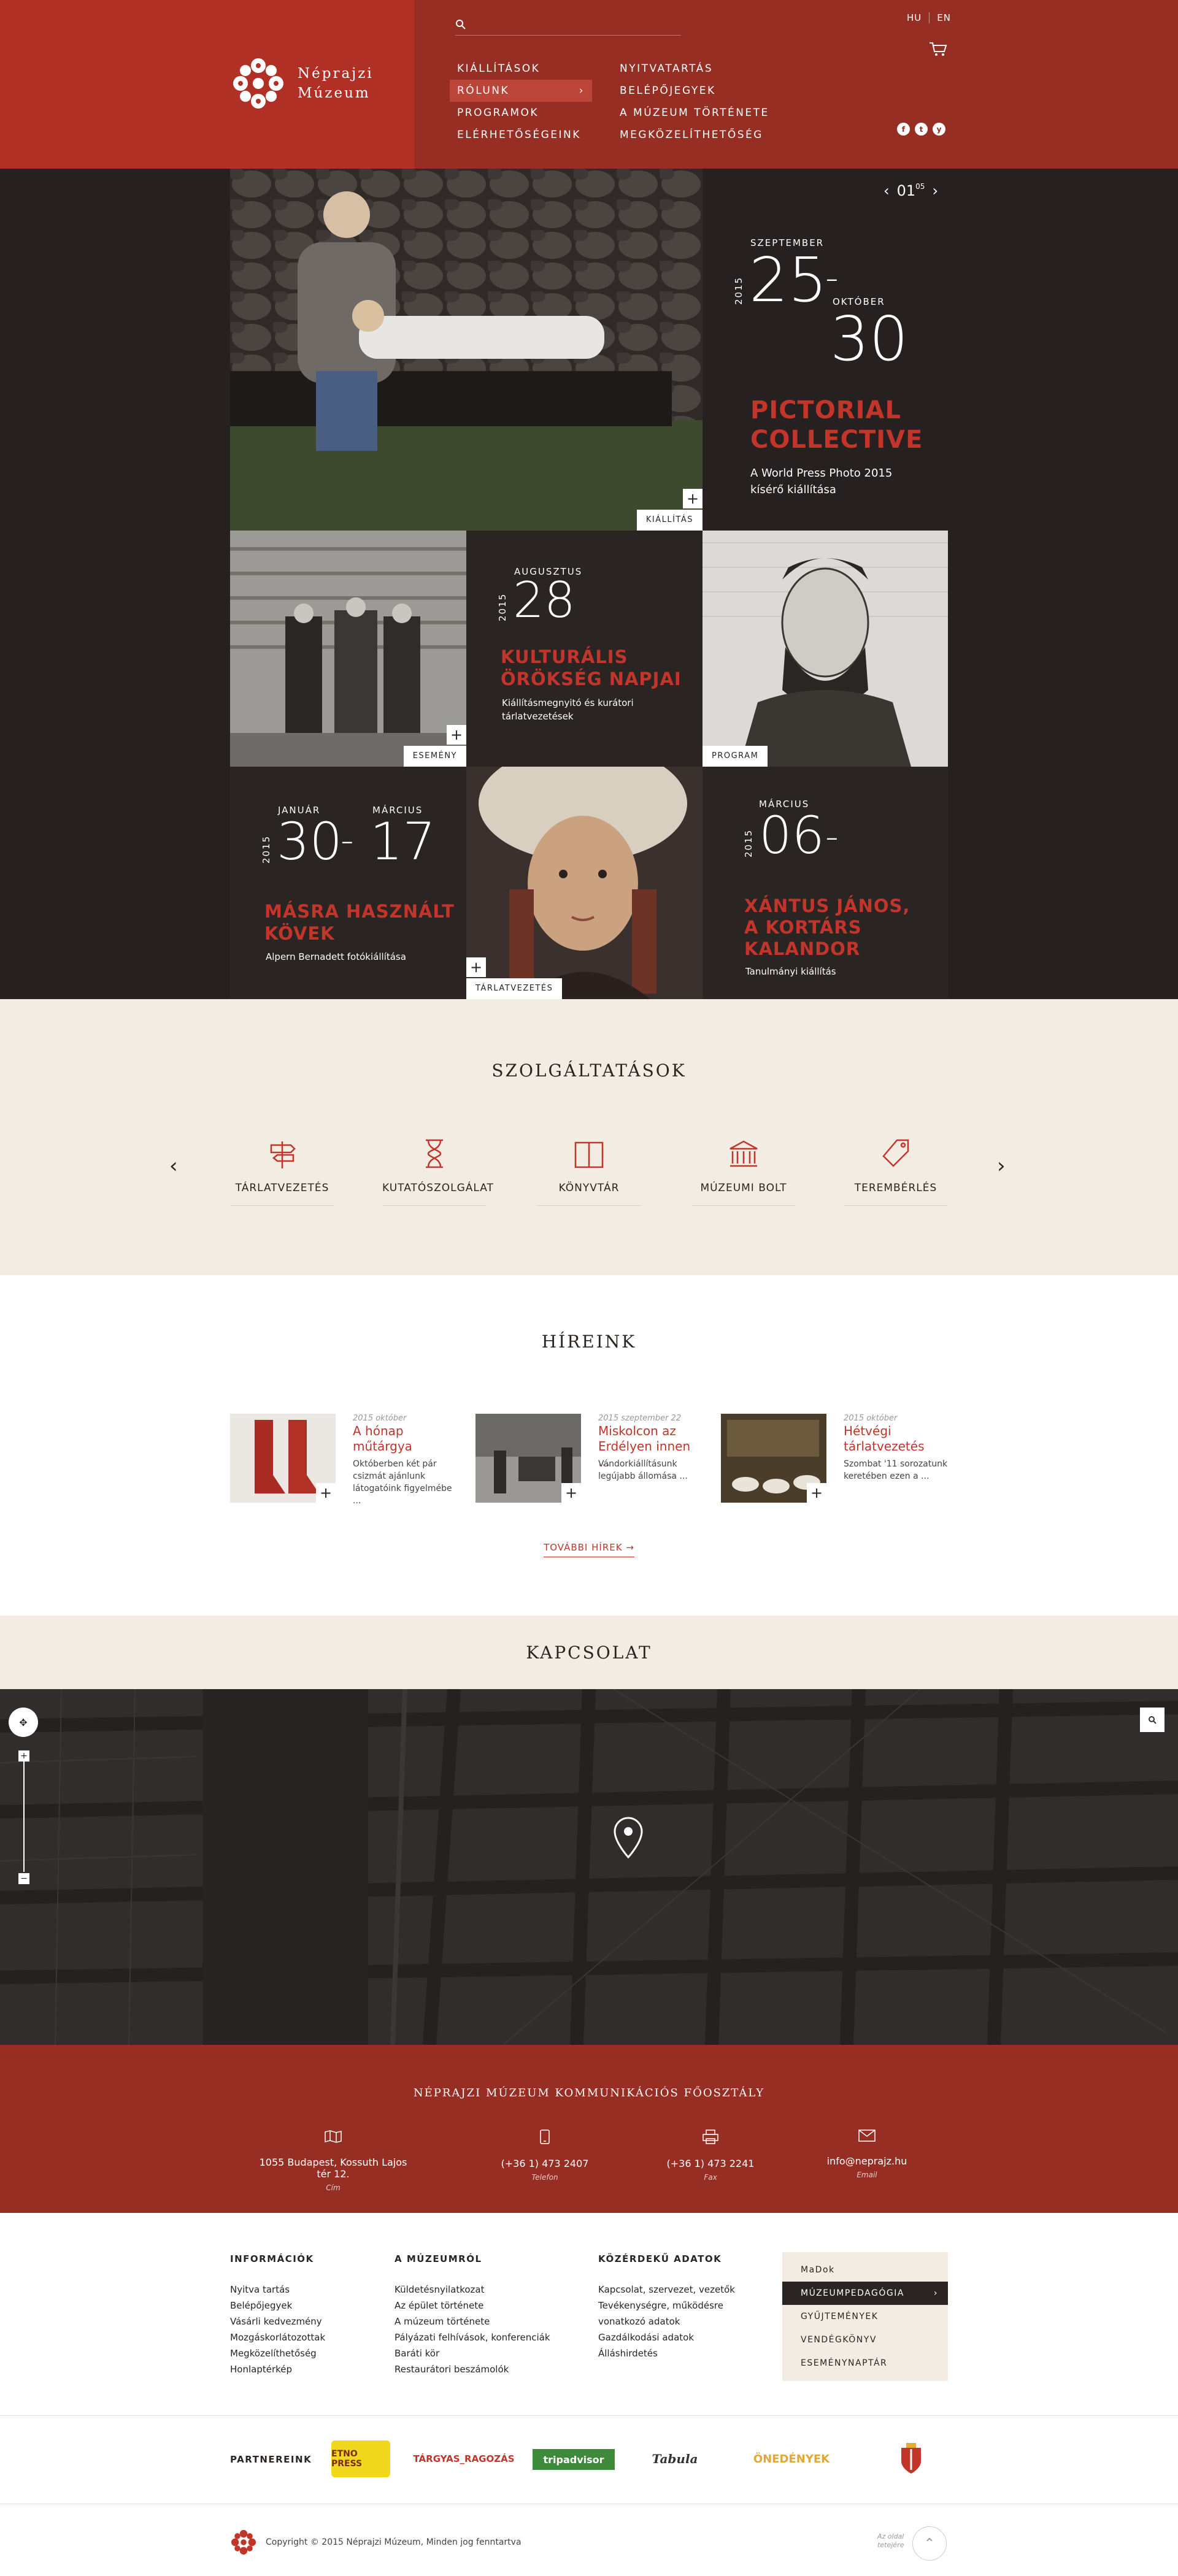  I want to click on side-menu-item: VENDÉGKÖNYV, so click(865, 2340).